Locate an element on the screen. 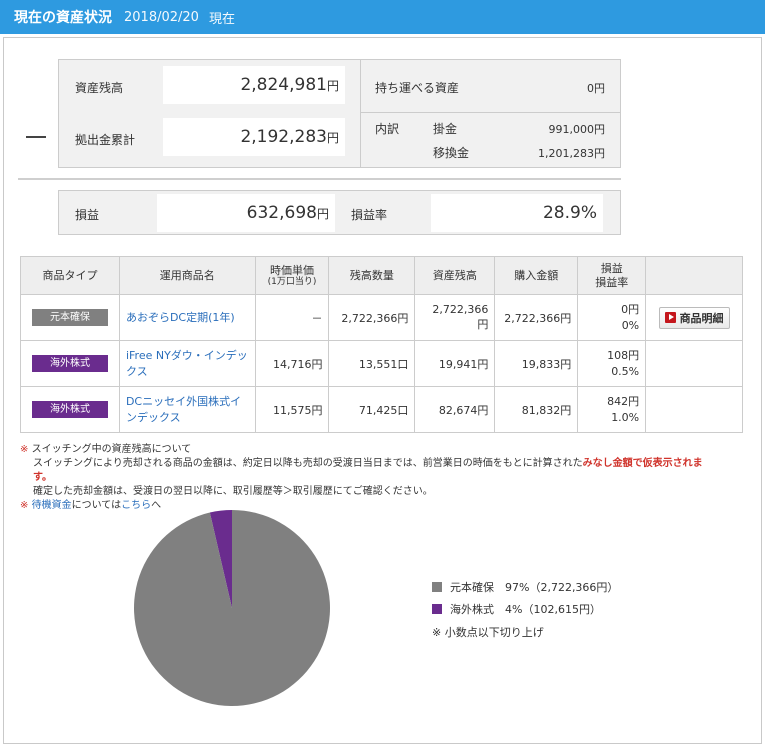 Image resolution: width=765 pixels, height=747 pixels. legend-item: 元本確保 97%（2,722,366円） is located at coordinates (525, 587).